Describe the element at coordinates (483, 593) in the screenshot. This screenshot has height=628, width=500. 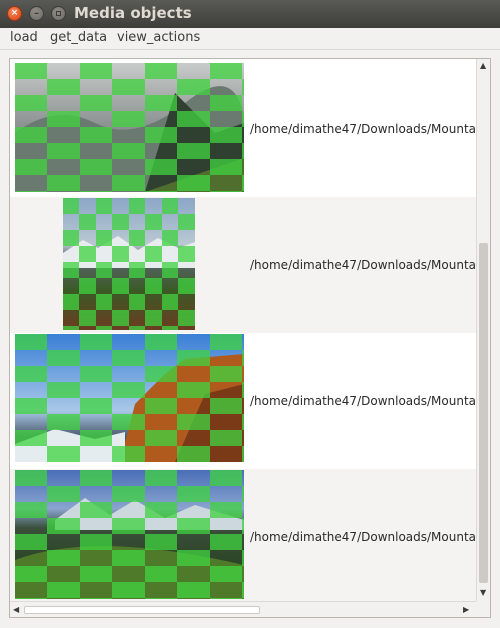
I see `scroll-down-icon: ▼` at that location.